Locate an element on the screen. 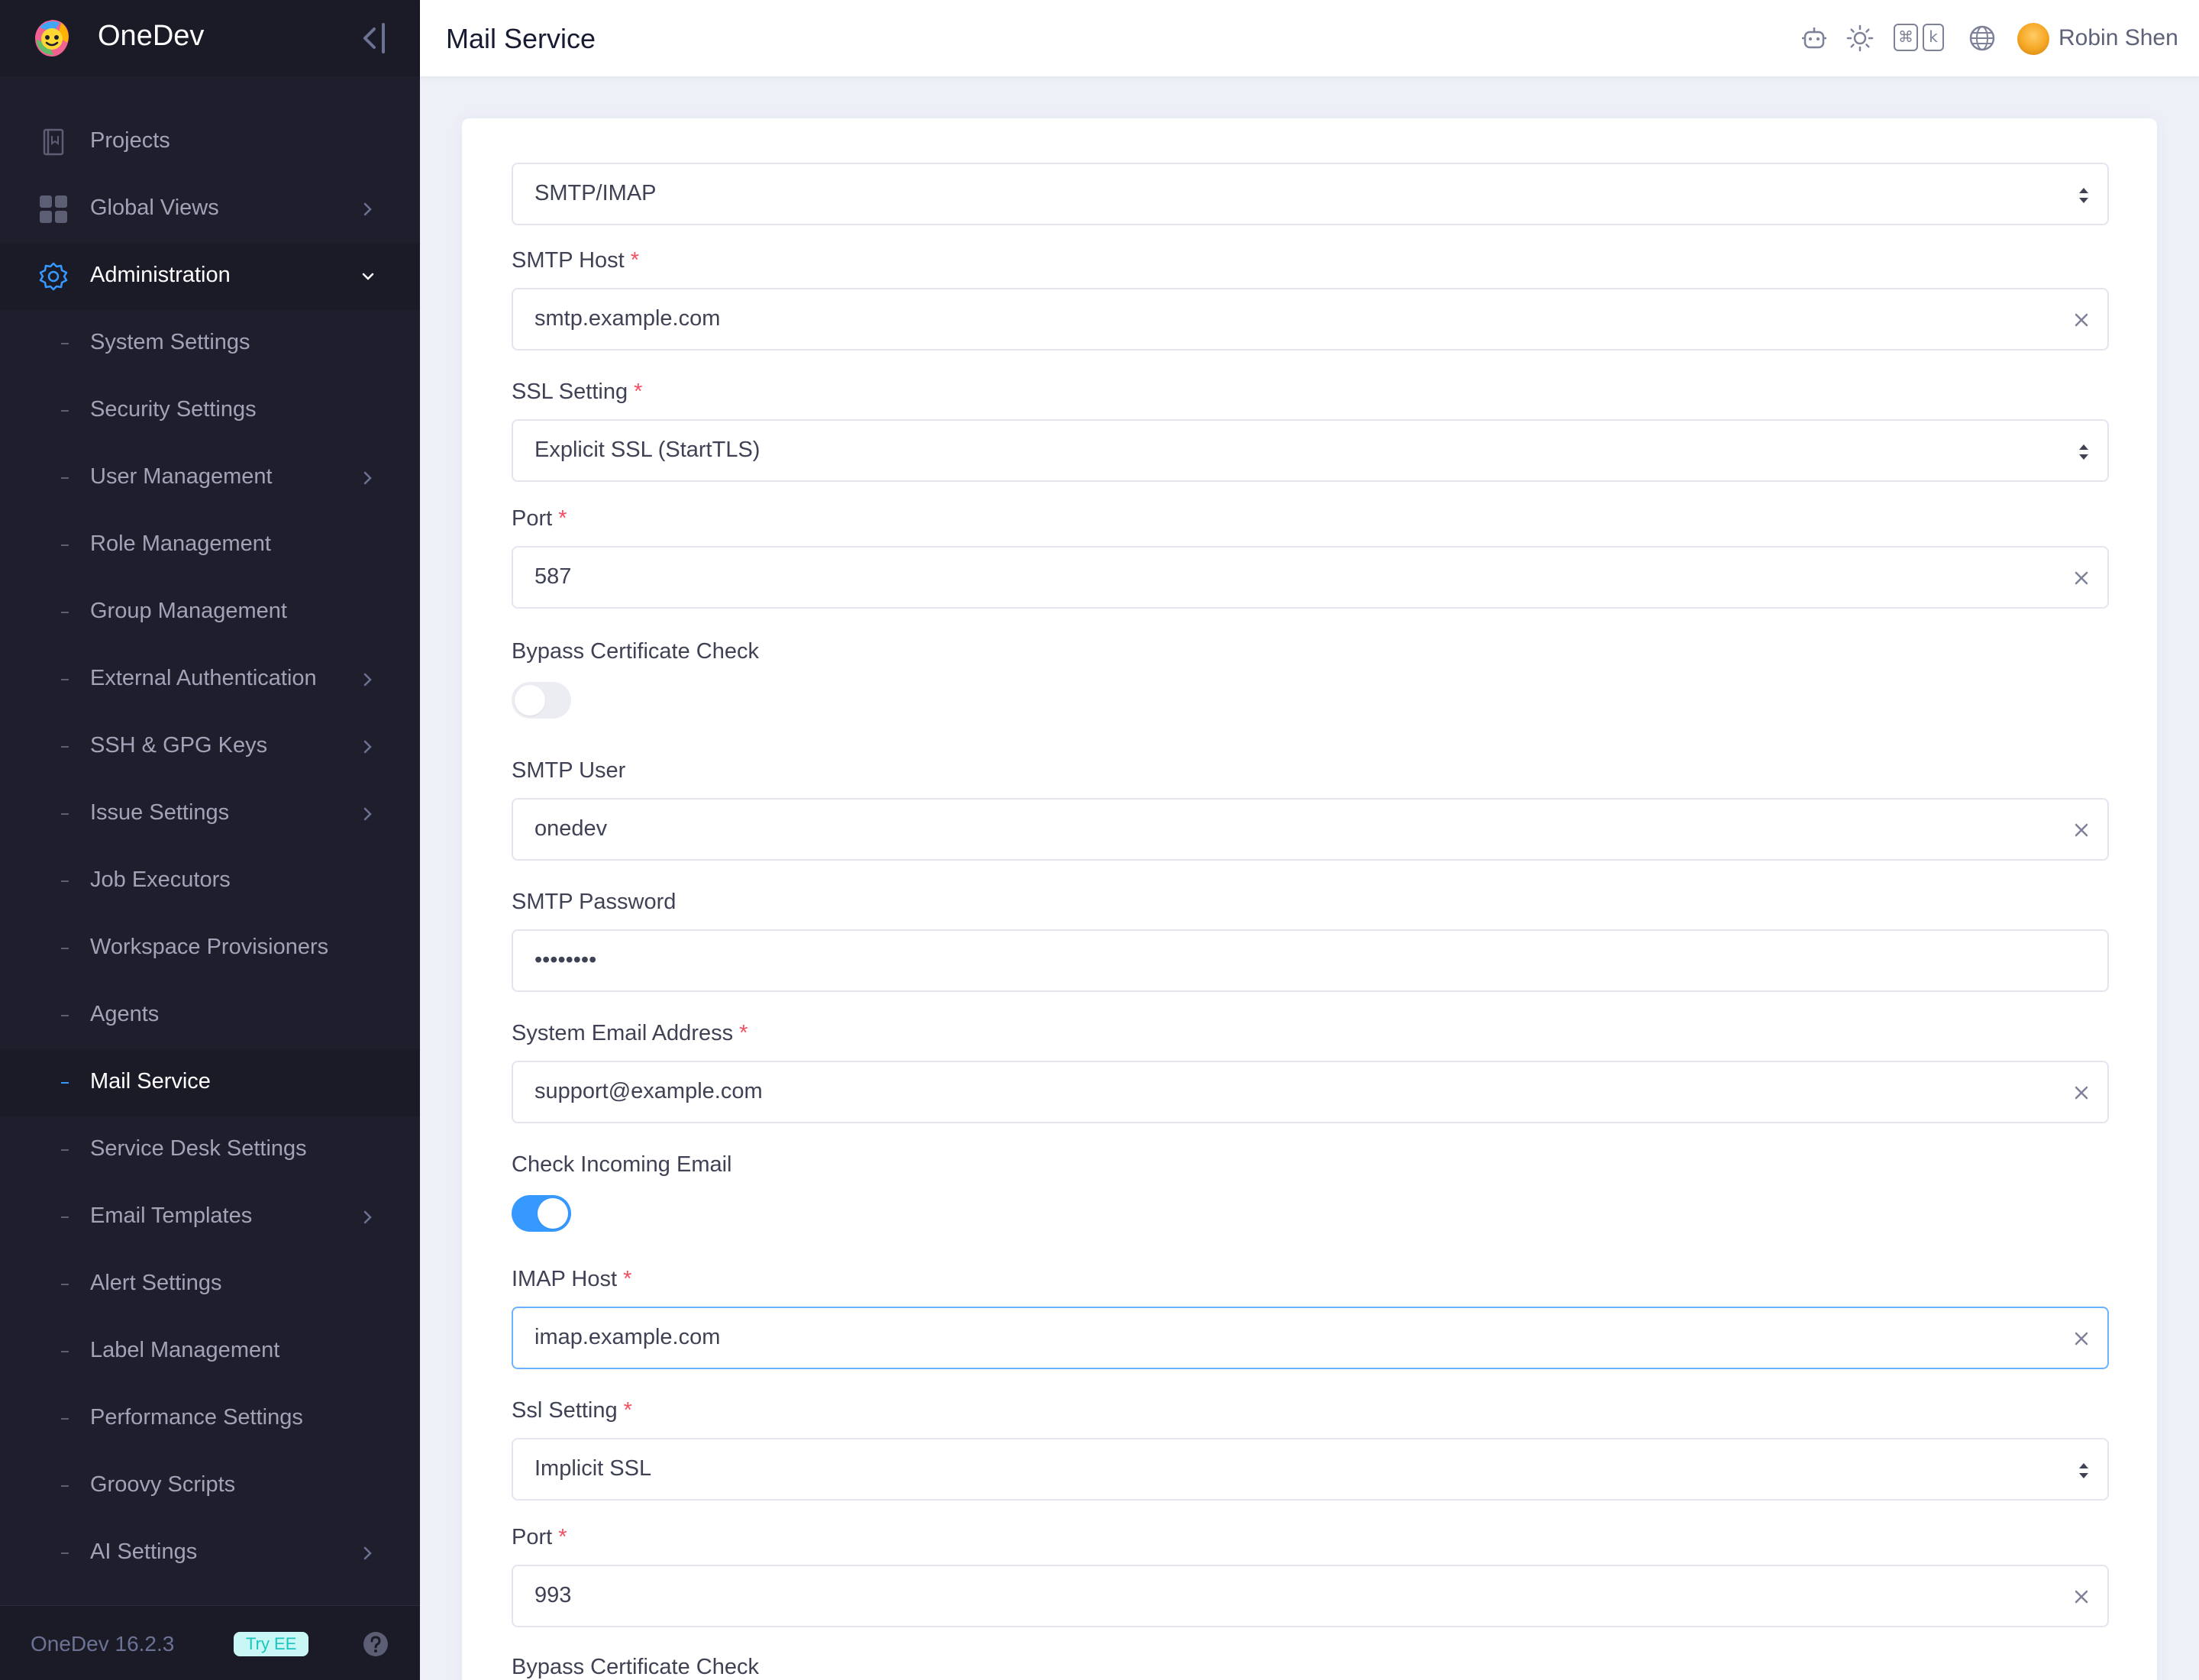 This screenshot has width=2199, height=1680. sidebar-item-administration: Administration is located at coordinates (210, 276).